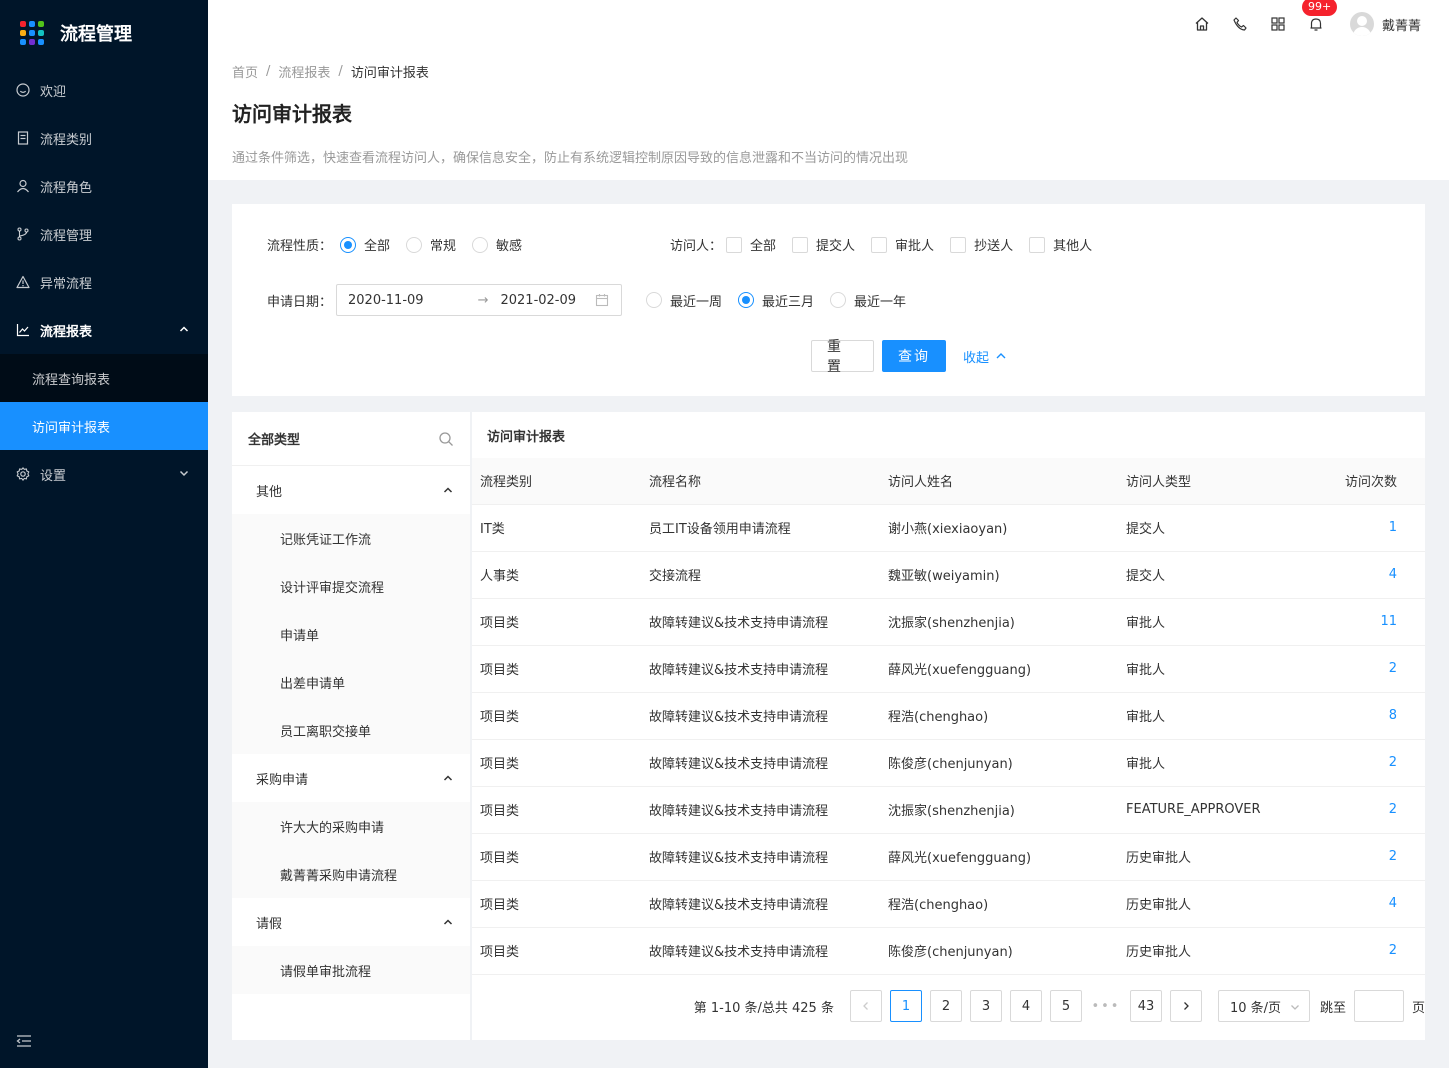 Image resolution: width=1449 pixels, height=1068 pixels. I want to click on sidebar-item-query-report: 流程查询报表, so click(104, 378).